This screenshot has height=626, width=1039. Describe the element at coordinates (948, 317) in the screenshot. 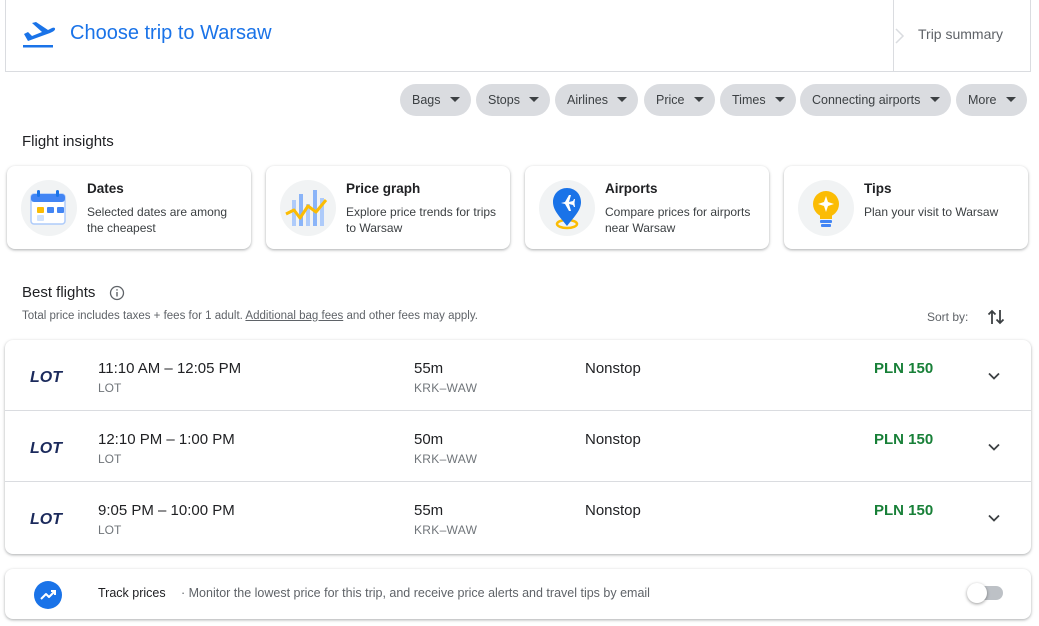

I see `sort-by-label: Sort by:` at that location.